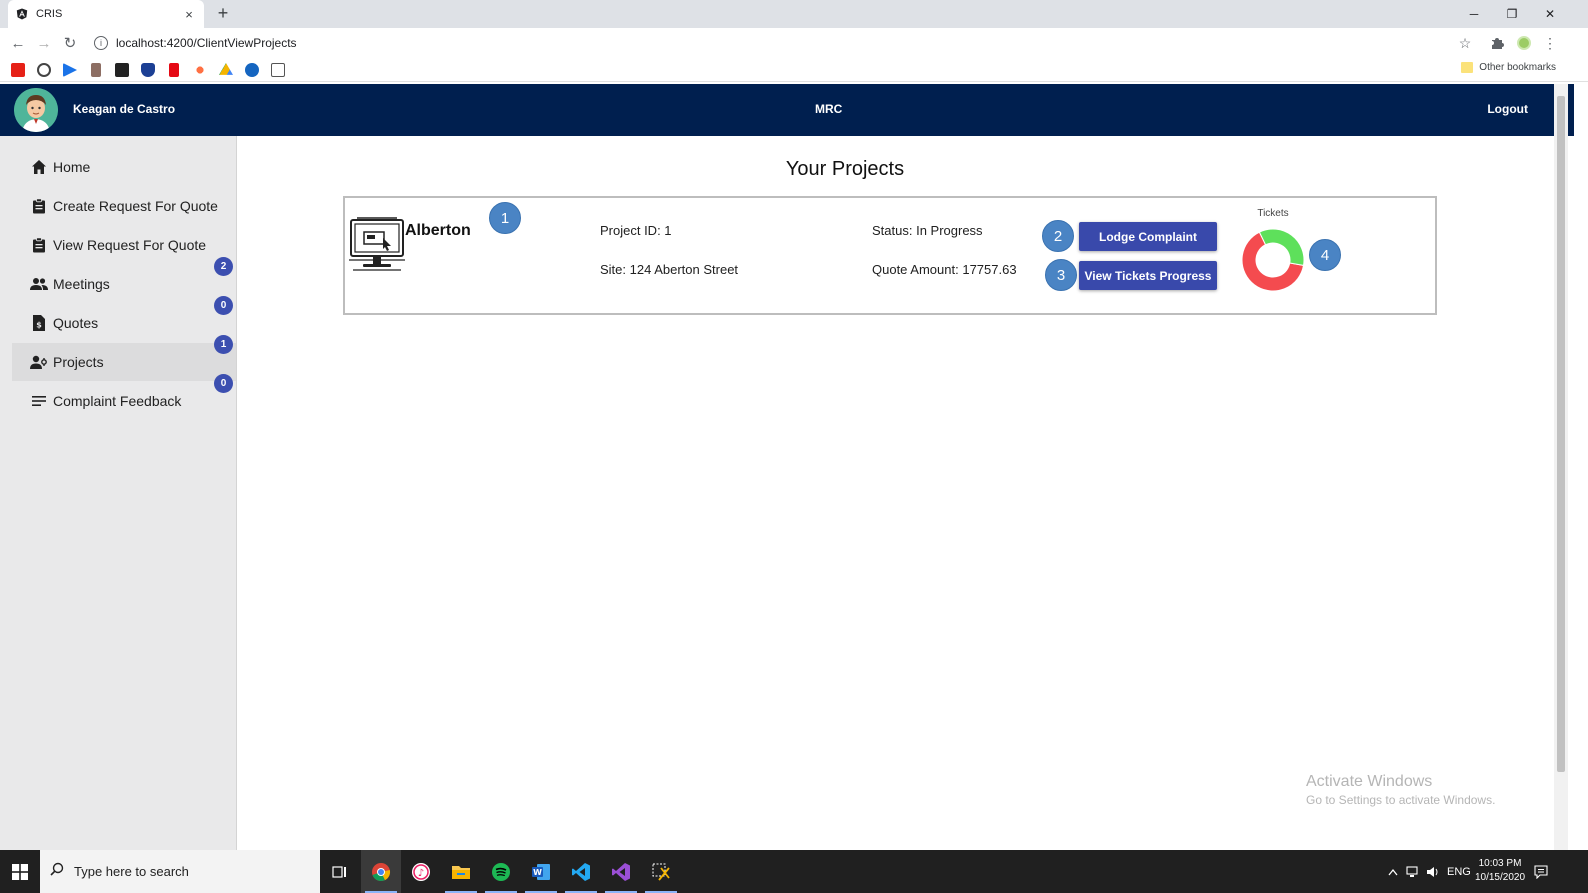 The image size is (1588, 893). I want to click on back-arrow-icon: ←, so click(18, 43).